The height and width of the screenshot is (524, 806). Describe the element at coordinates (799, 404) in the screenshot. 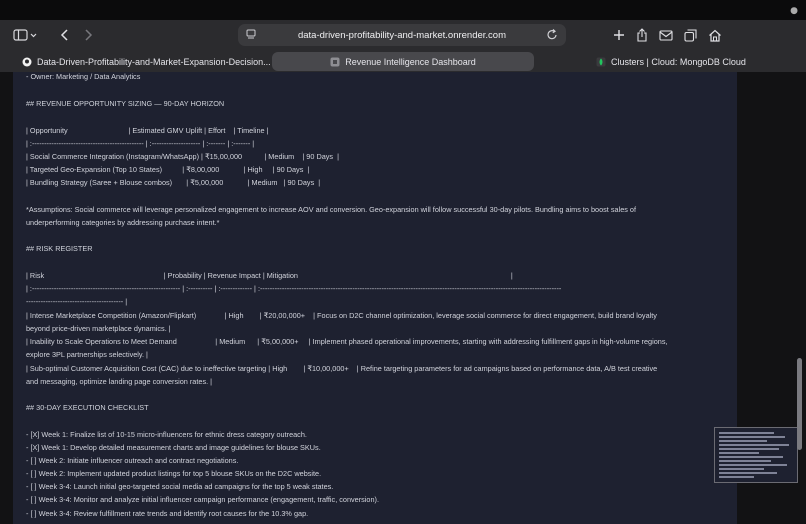

I see `vertical-scrollbar` at that location.